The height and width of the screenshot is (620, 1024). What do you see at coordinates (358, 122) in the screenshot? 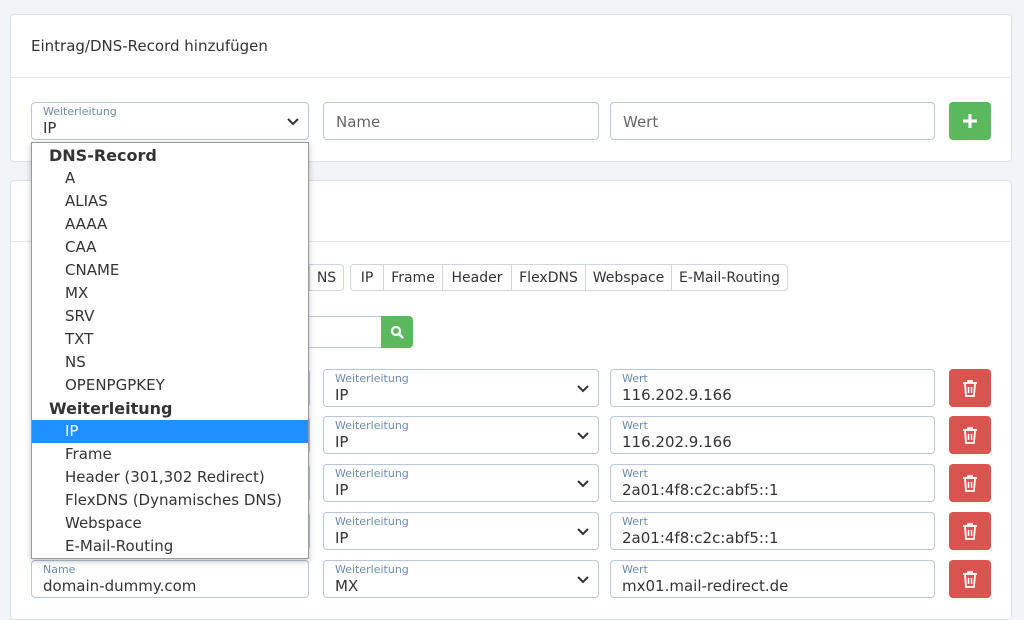
I see `name-placeholder: Name` at bounding box center [358, 122].